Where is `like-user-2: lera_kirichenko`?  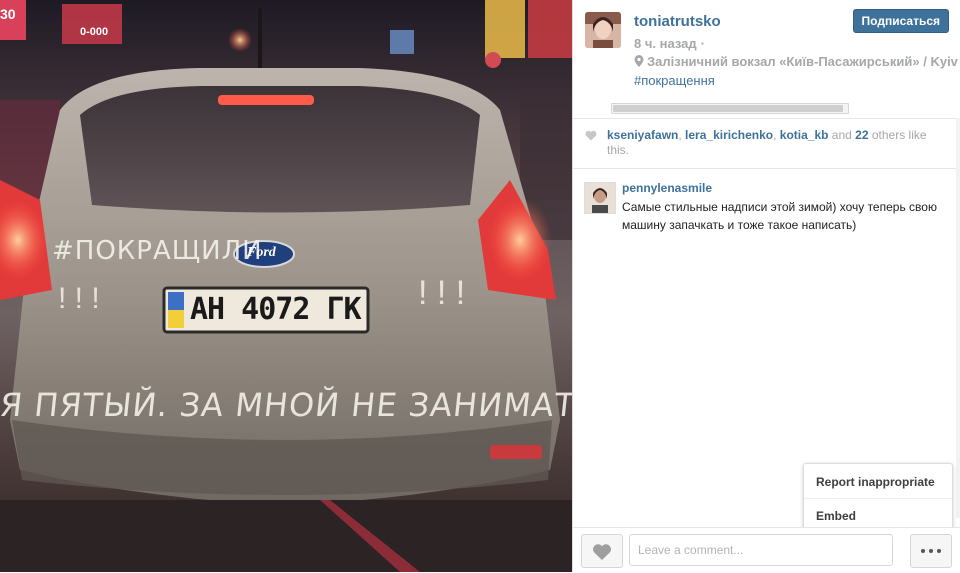
like-user-2: lera_kirichenko is located at coordinates (729, 135).